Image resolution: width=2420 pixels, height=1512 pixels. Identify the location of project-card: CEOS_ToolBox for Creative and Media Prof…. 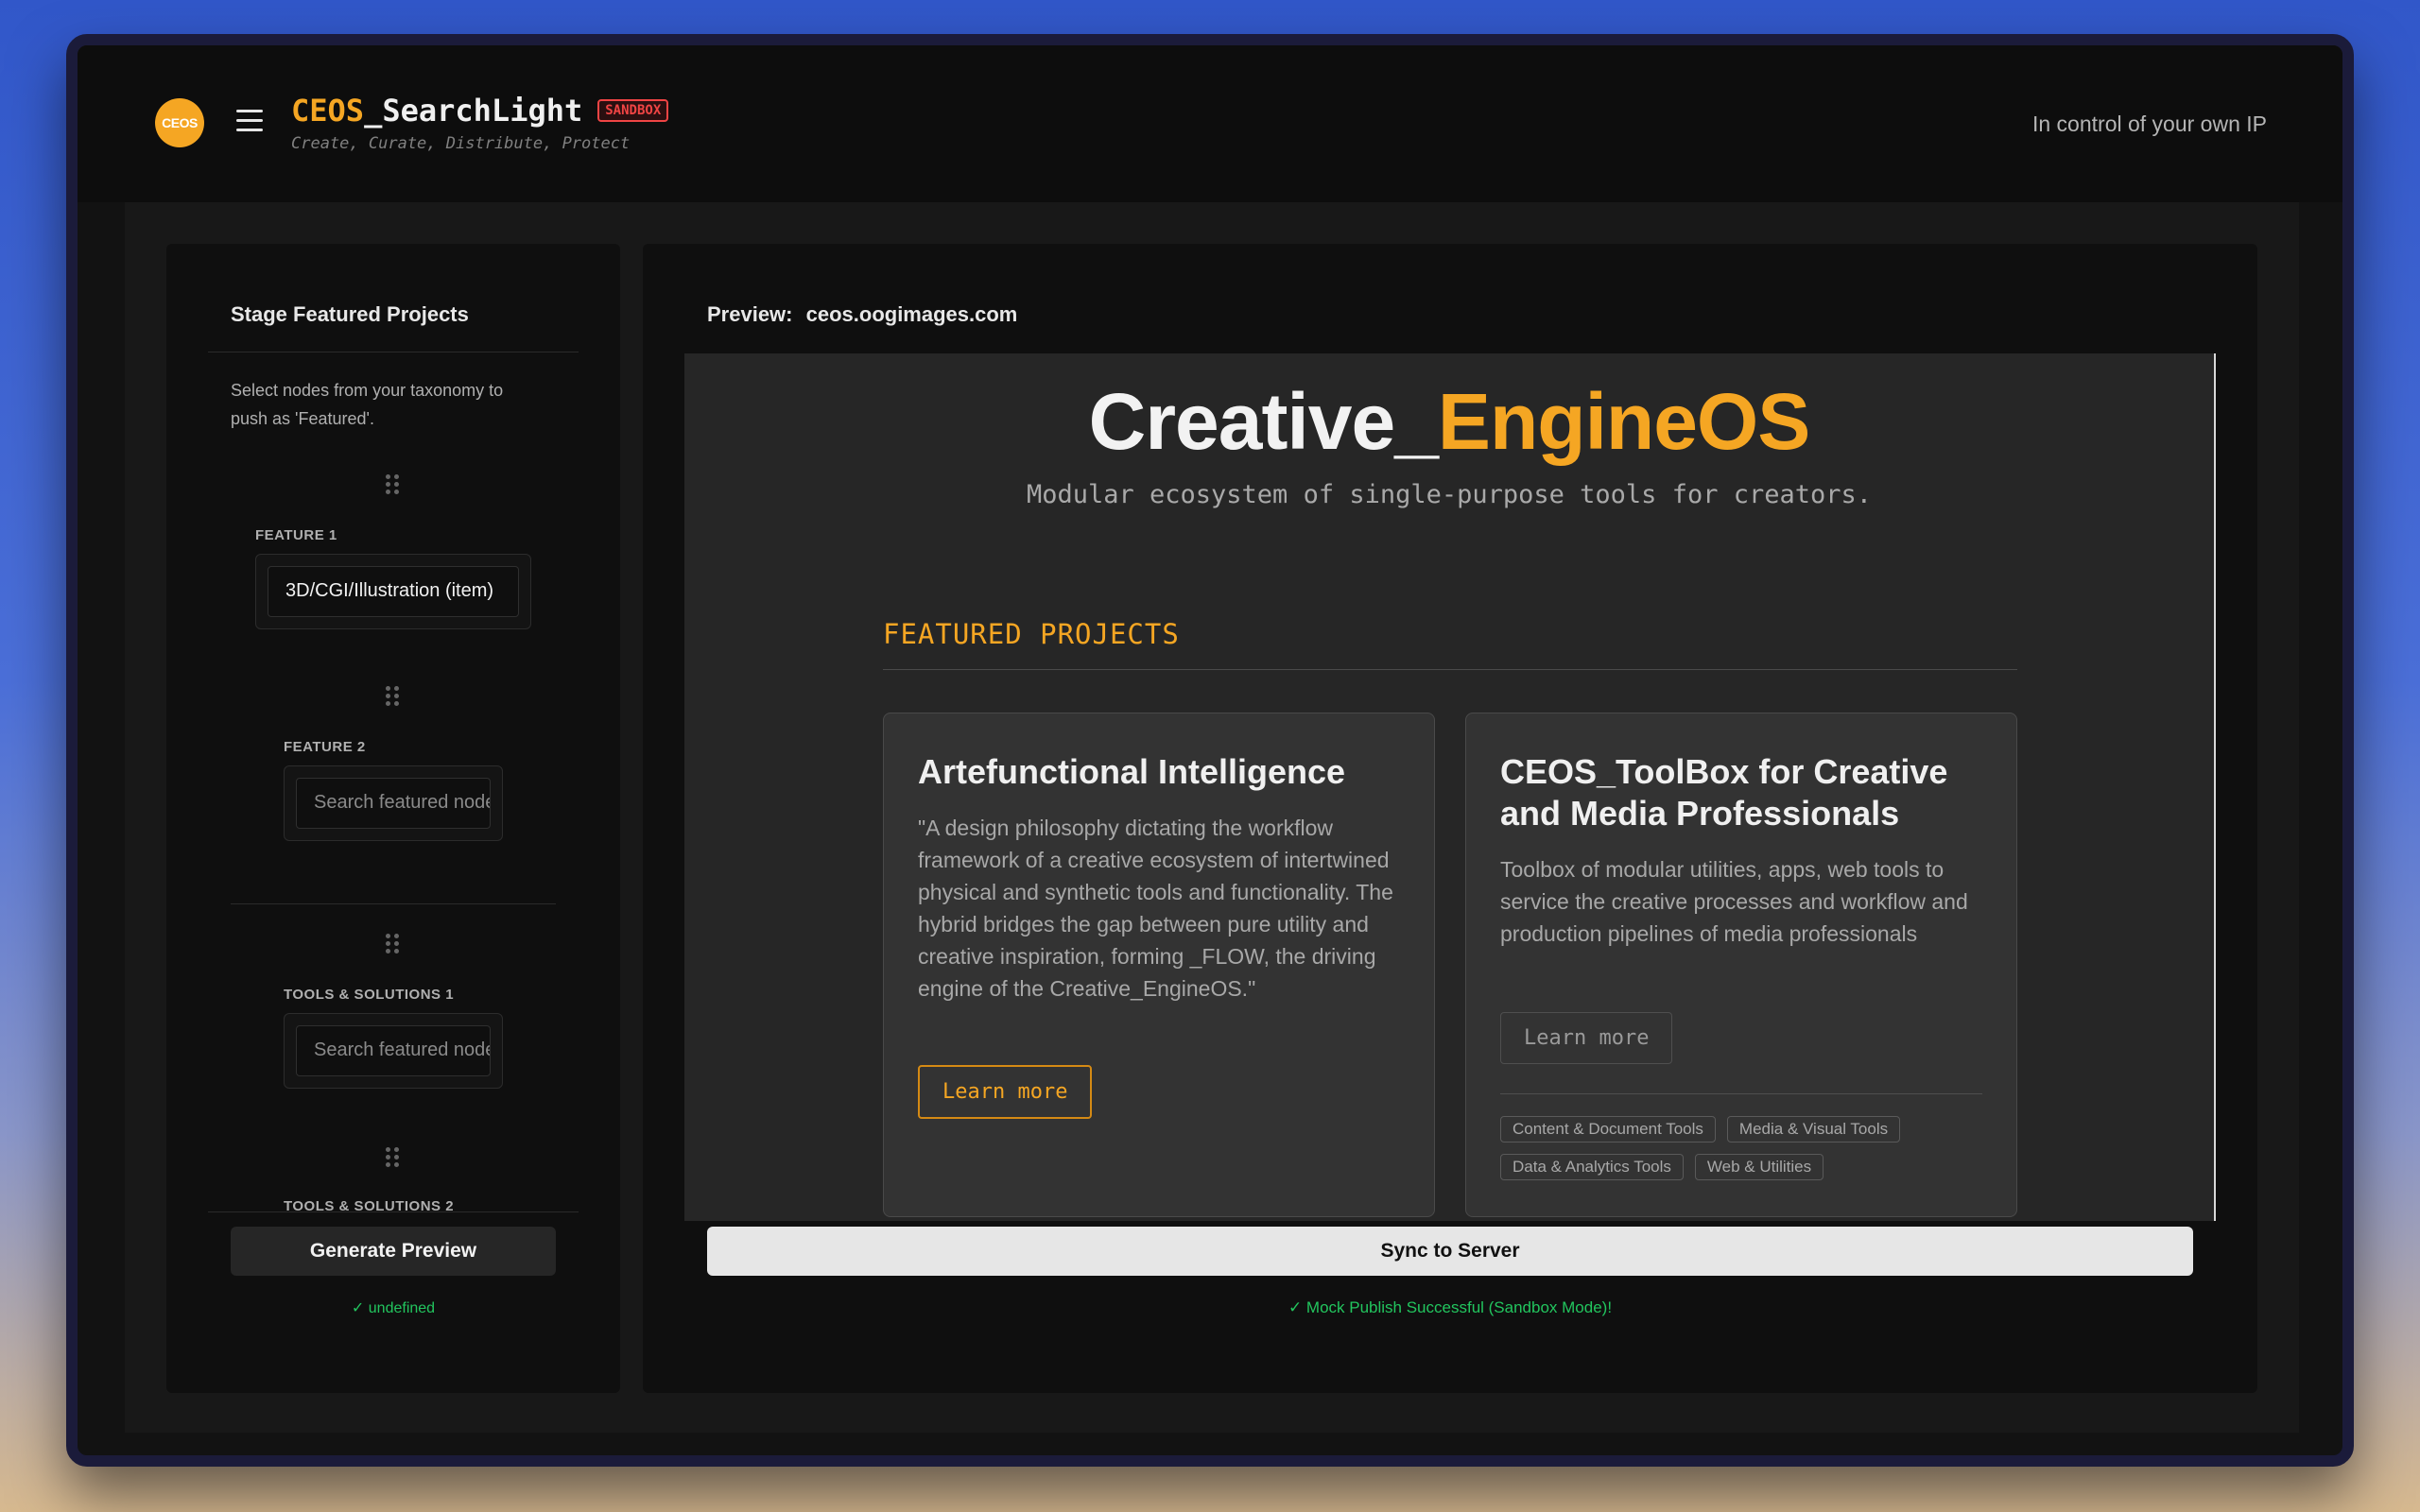
(1741, 965).